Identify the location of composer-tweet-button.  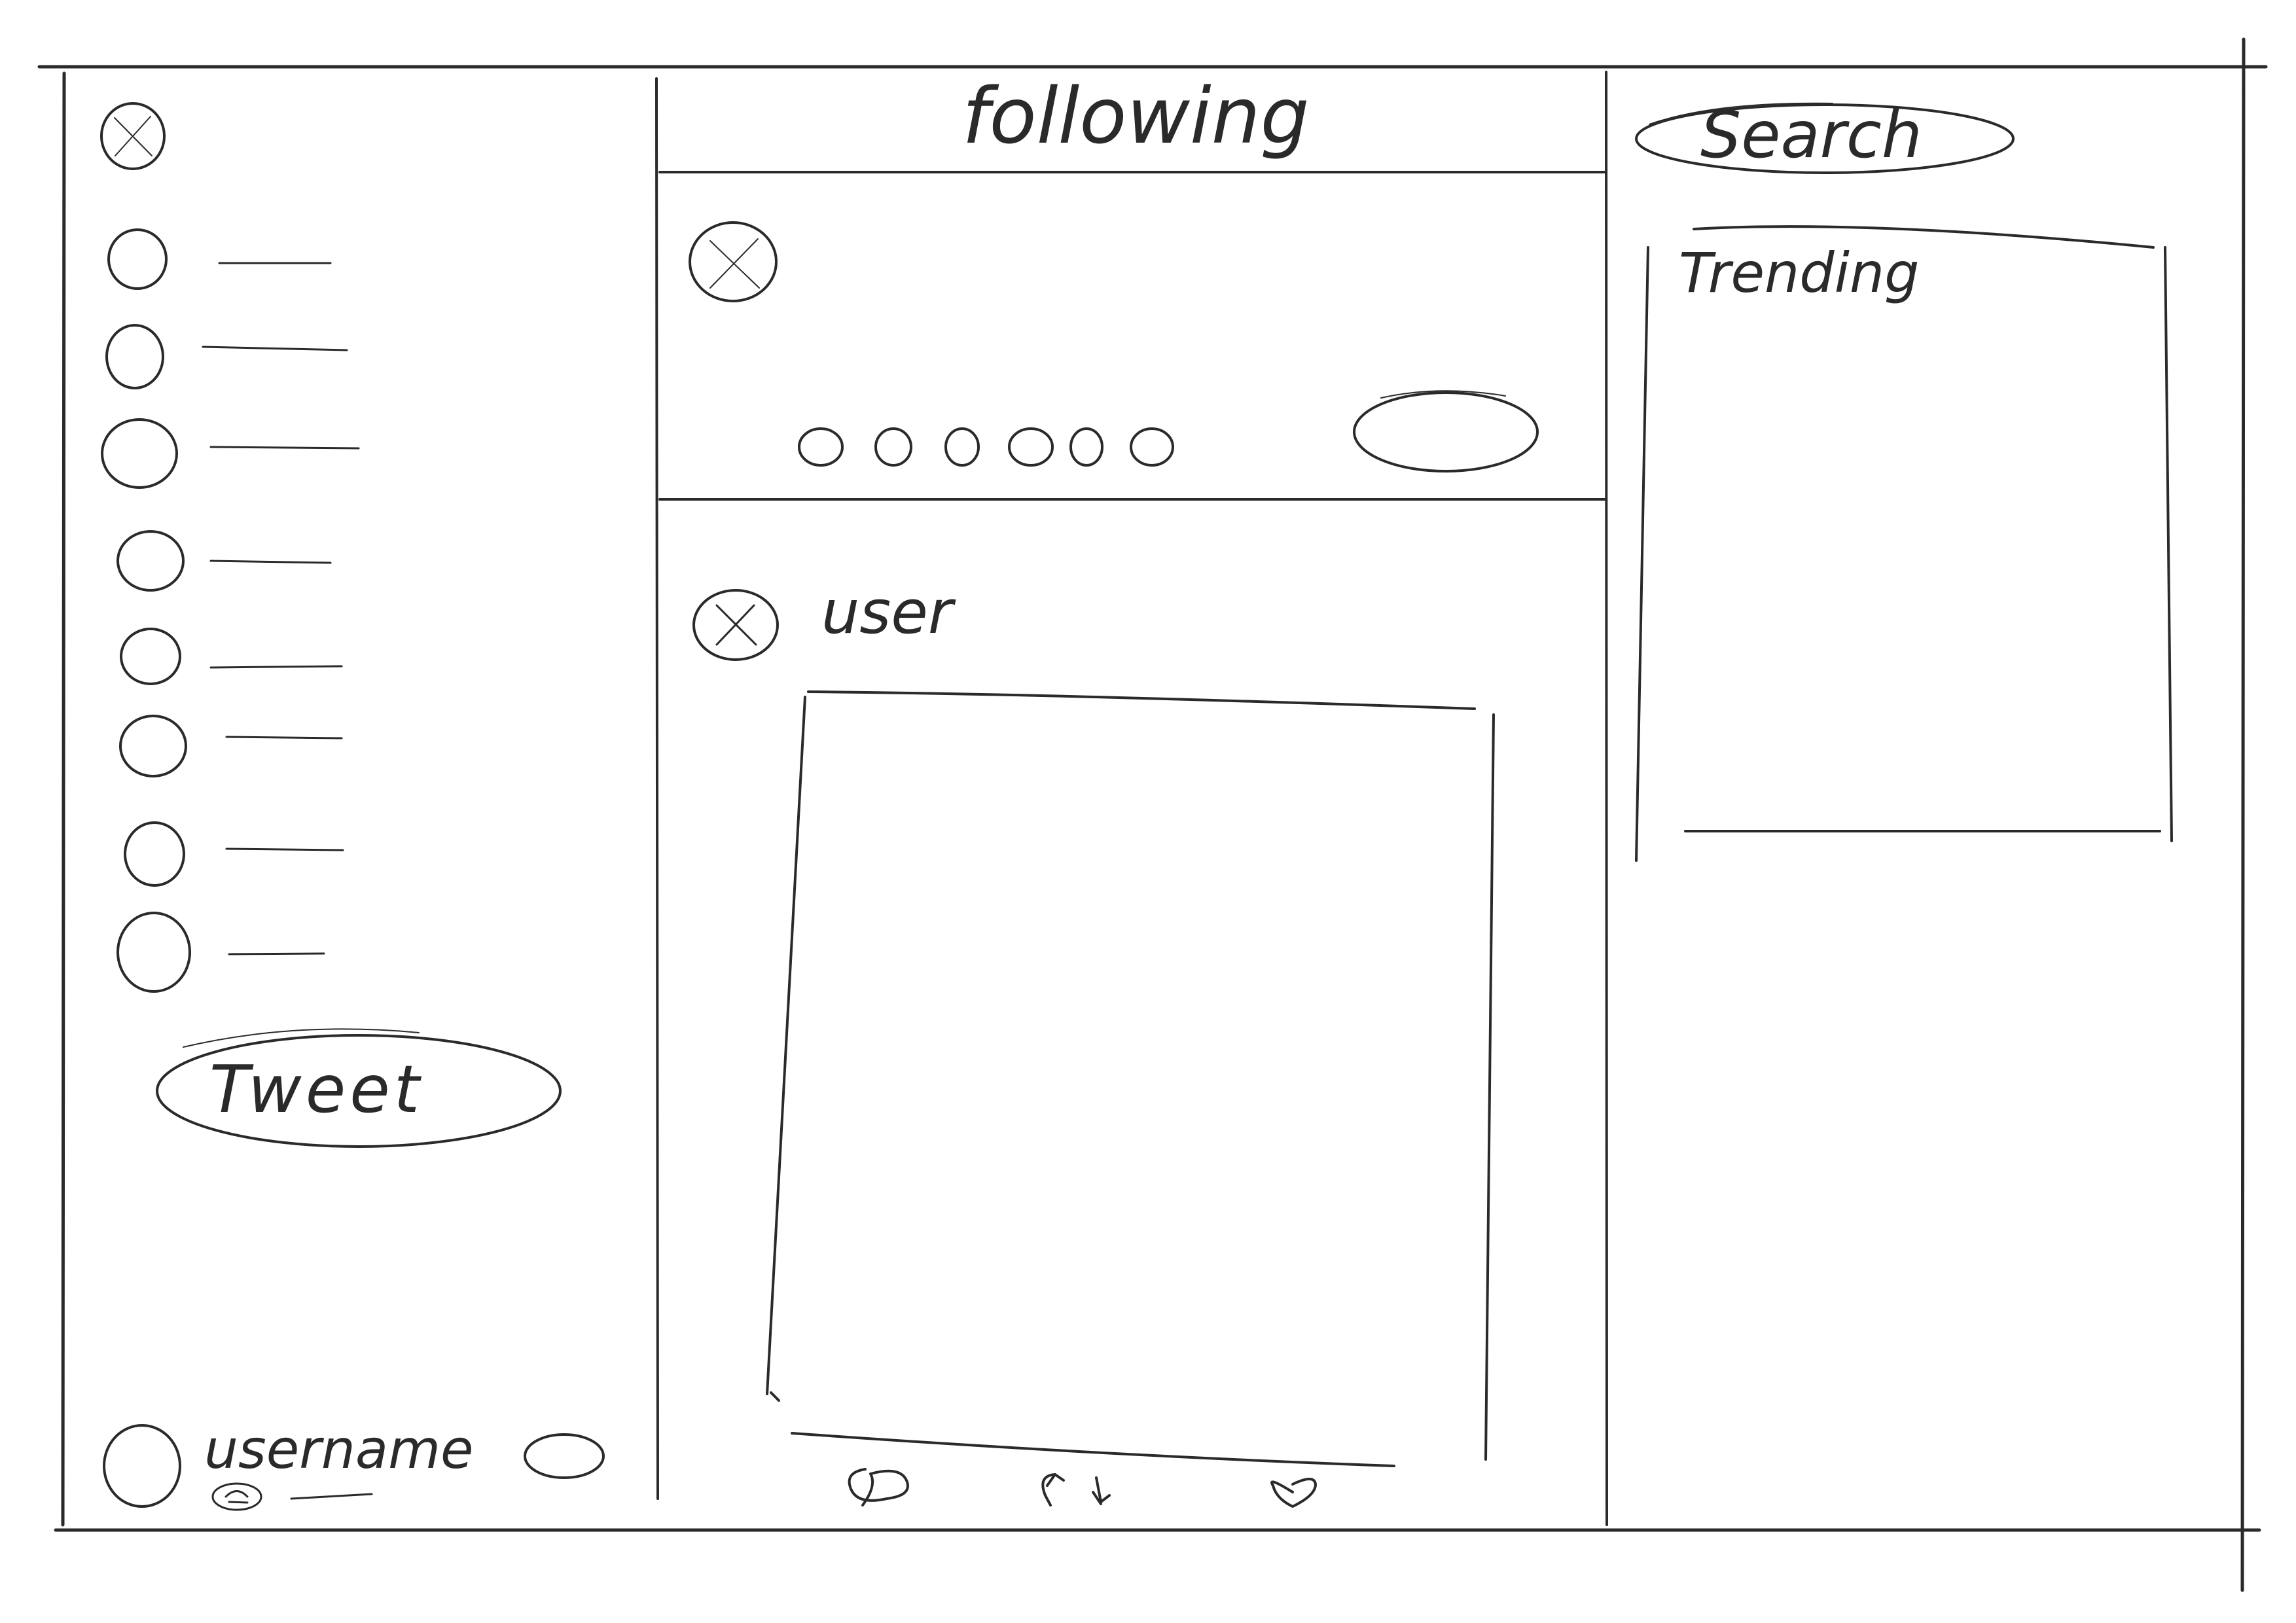
(1446, 431).